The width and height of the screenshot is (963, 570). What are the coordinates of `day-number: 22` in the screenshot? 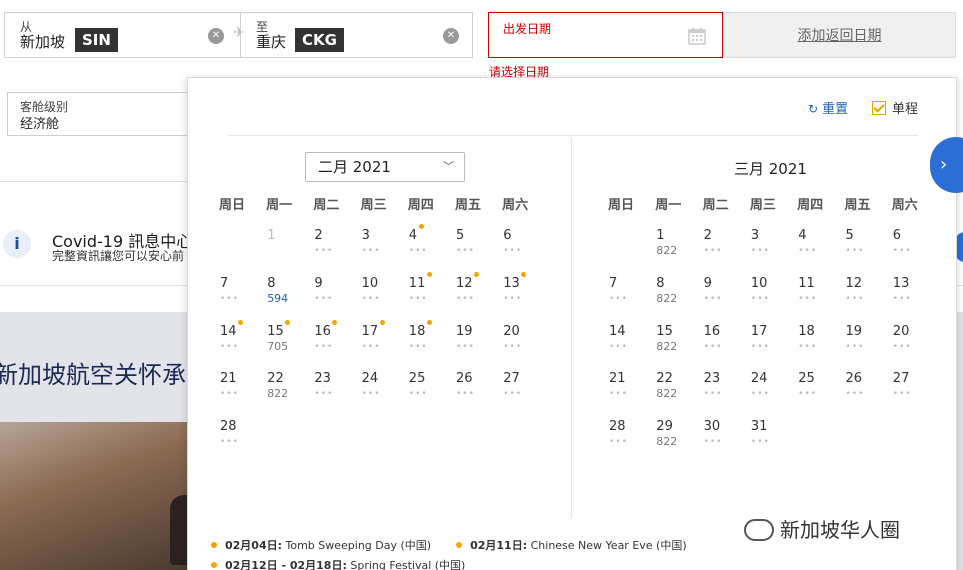 It's located at (275, 379).